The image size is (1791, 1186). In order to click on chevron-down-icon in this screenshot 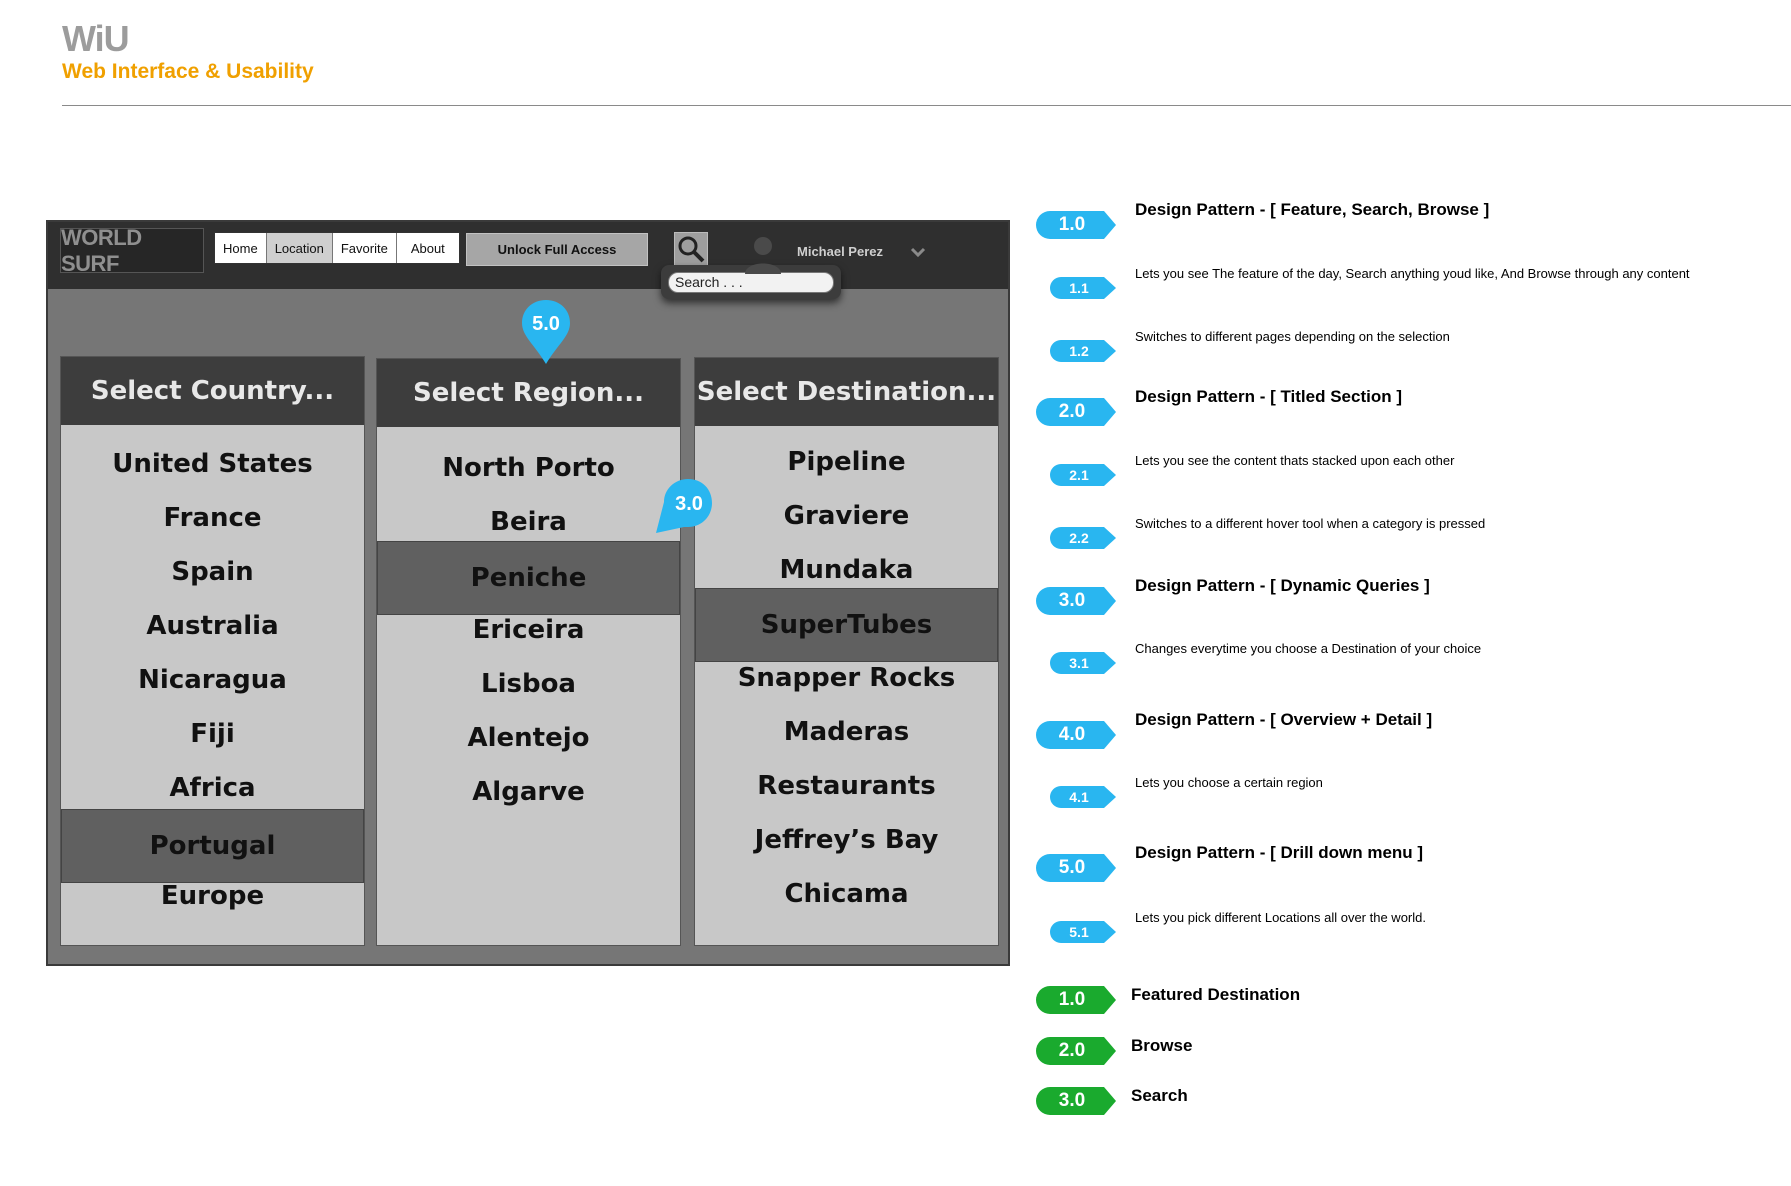, I will do `click(918, 252)`.